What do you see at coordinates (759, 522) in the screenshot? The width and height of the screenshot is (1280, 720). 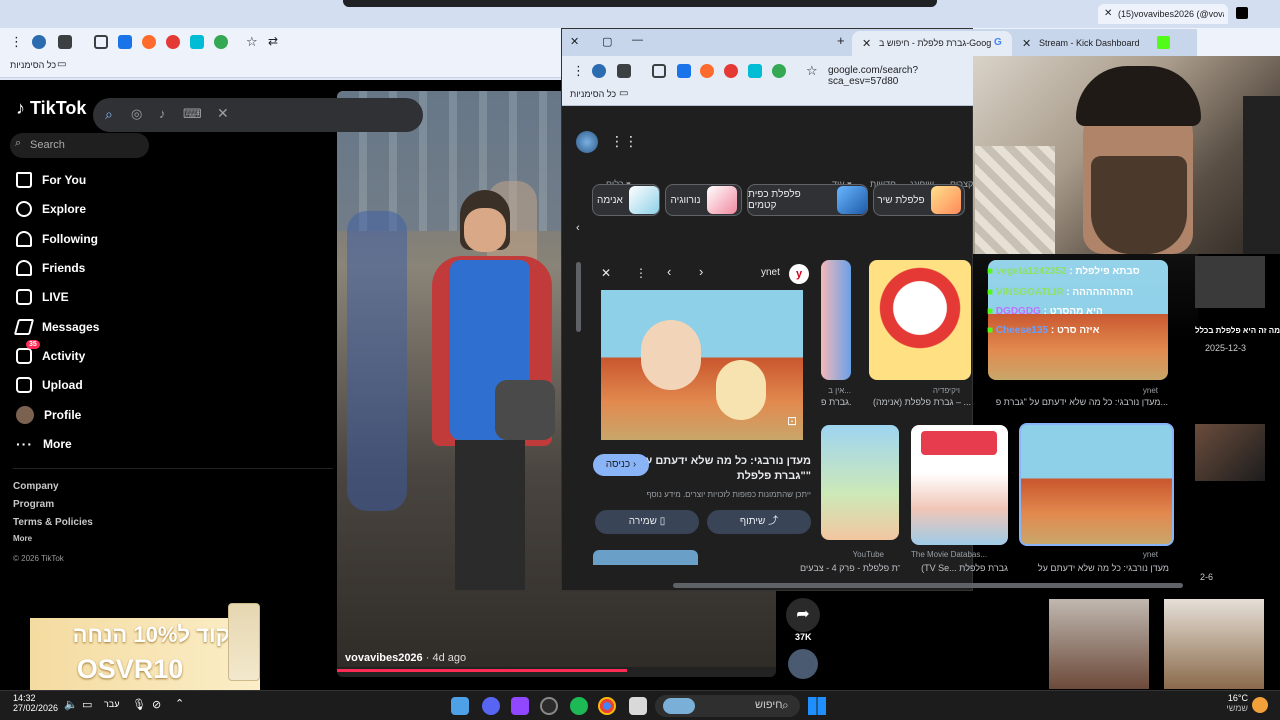 I see `share-button: שיתוף ⤴` at bounding box center [759, 522].